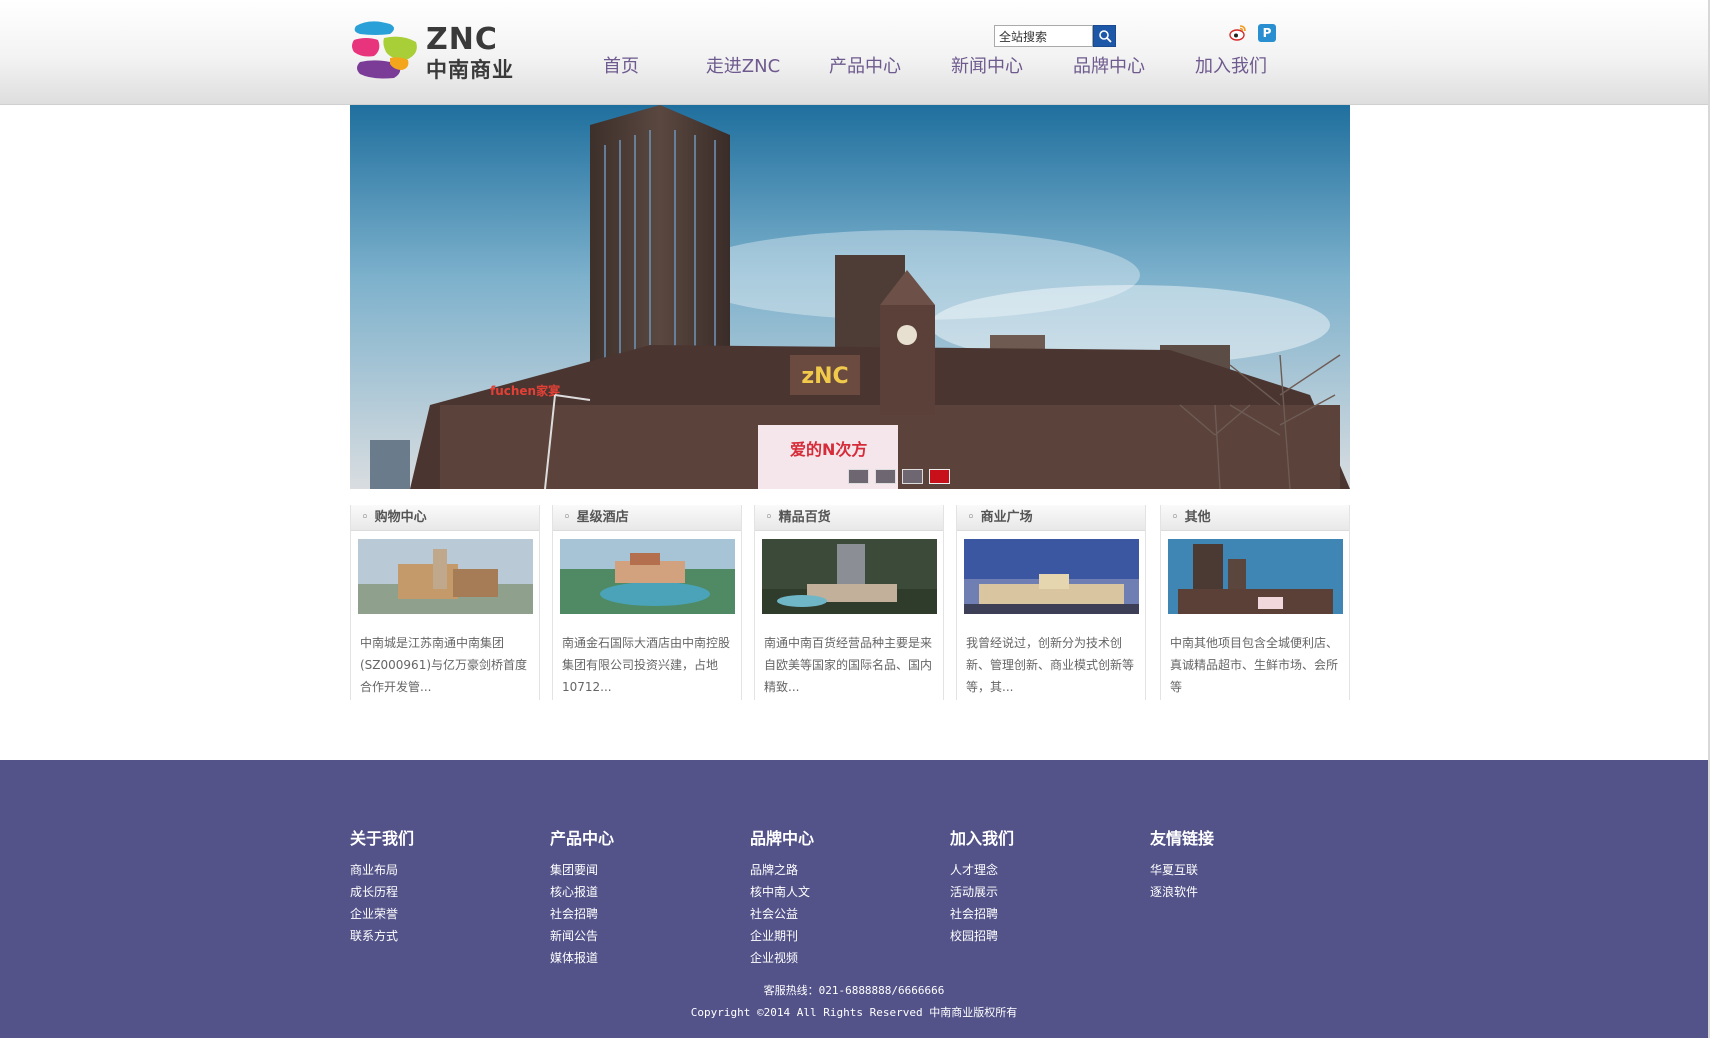 This screenshot has height=1038, width=1710. I want to click on nav-home: 首页, so click(621, 67).